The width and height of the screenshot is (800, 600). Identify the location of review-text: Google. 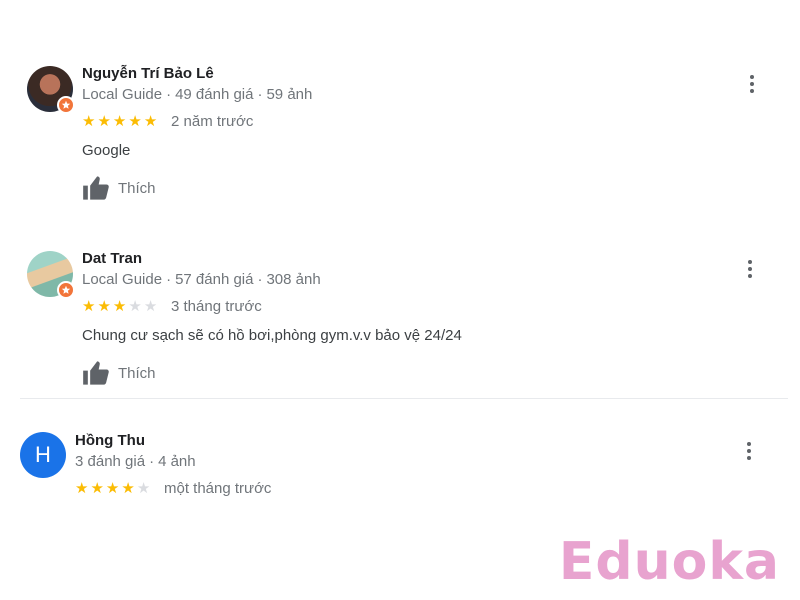
(106, 150).